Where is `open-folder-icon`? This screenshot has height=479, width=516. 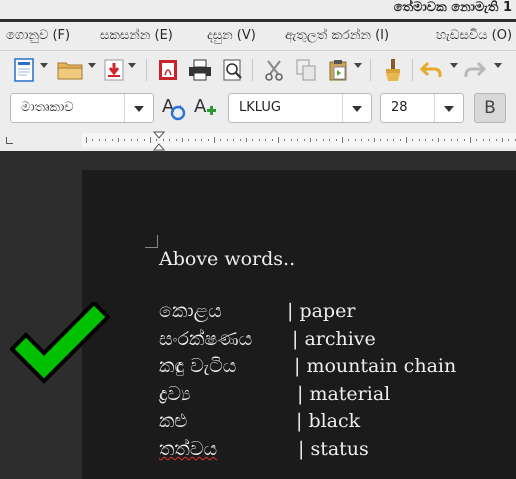 open-folder-icon is located at coordinates (70, 70).